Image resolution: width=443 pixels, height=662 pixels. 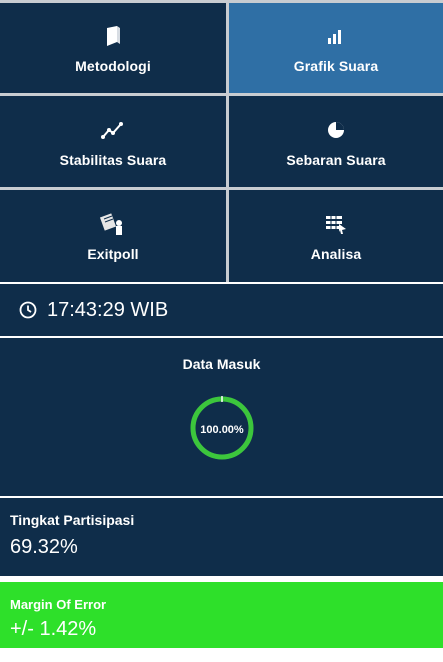 I want to click on tile-label: Metodologi, so click(x=113, y=66).